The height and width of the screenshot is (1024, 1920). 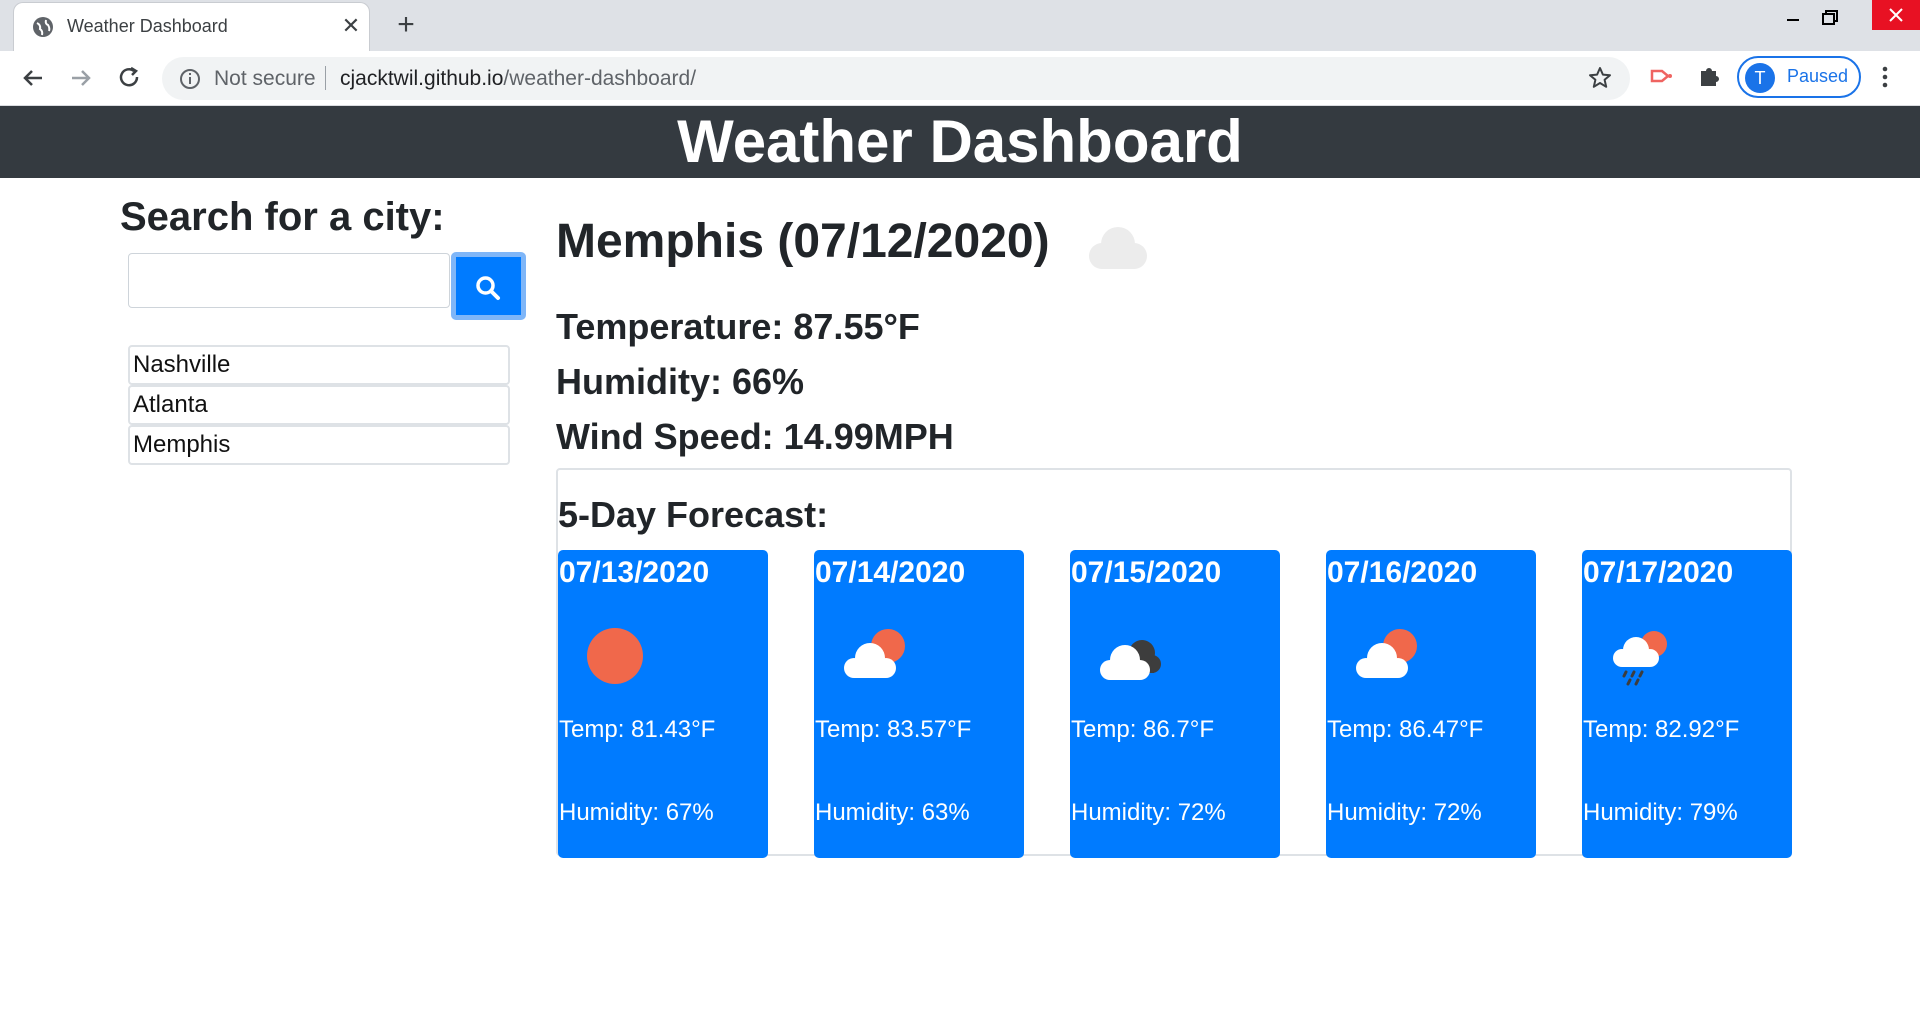 What do you see at coordinates (319, 365) in the screenshot?
I see `history-item-nashville: Nashville` at bounding box center [319, 365].